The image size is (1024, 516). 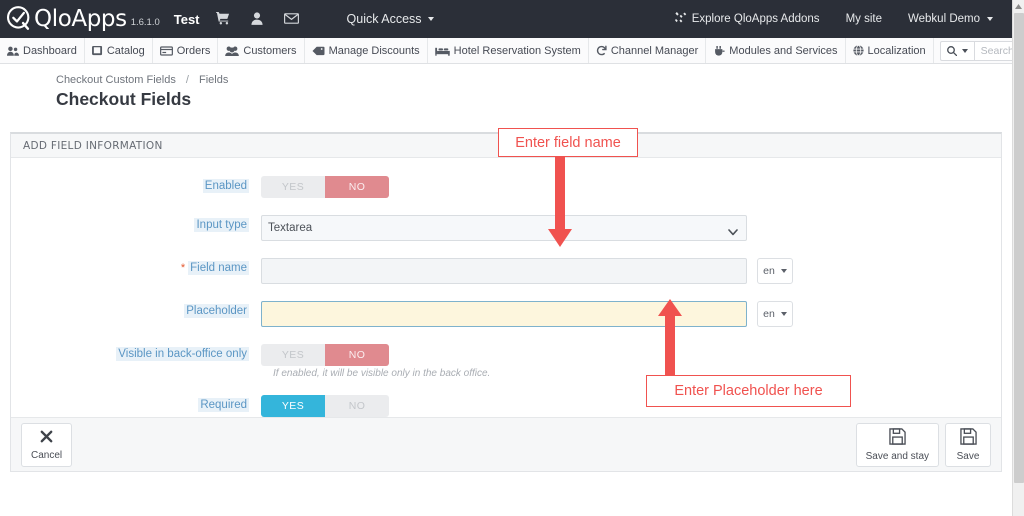 I want to click on menu-item-manage-discounts: Manage Discounts, so click(x=366, y=50).